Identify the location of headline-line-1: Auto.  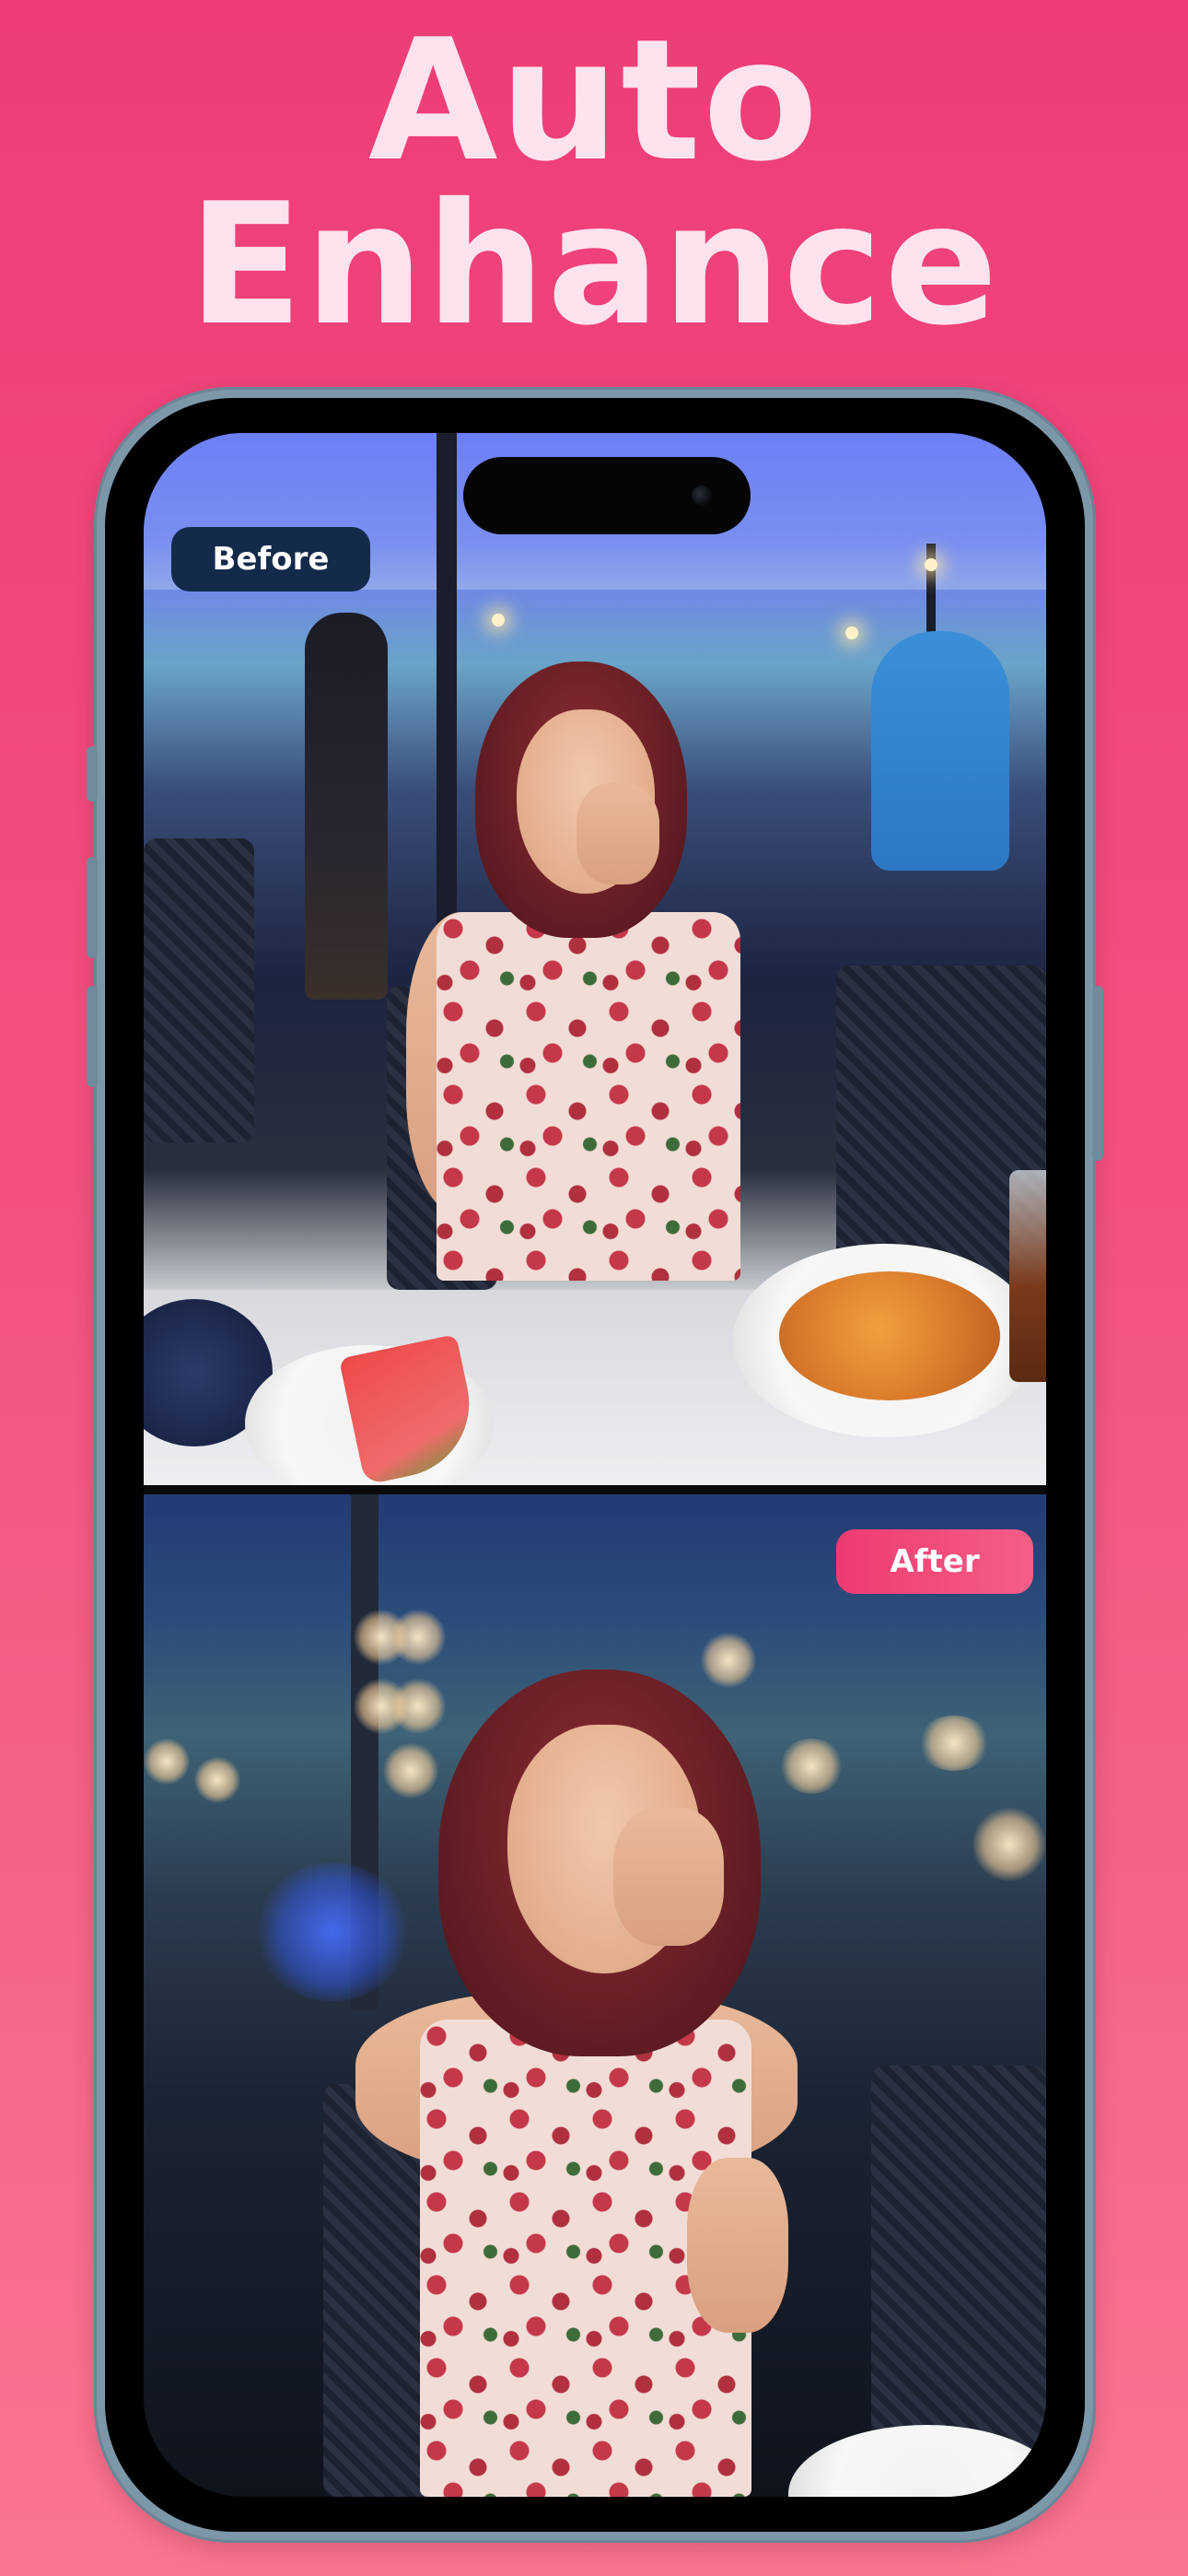
(594, 100).